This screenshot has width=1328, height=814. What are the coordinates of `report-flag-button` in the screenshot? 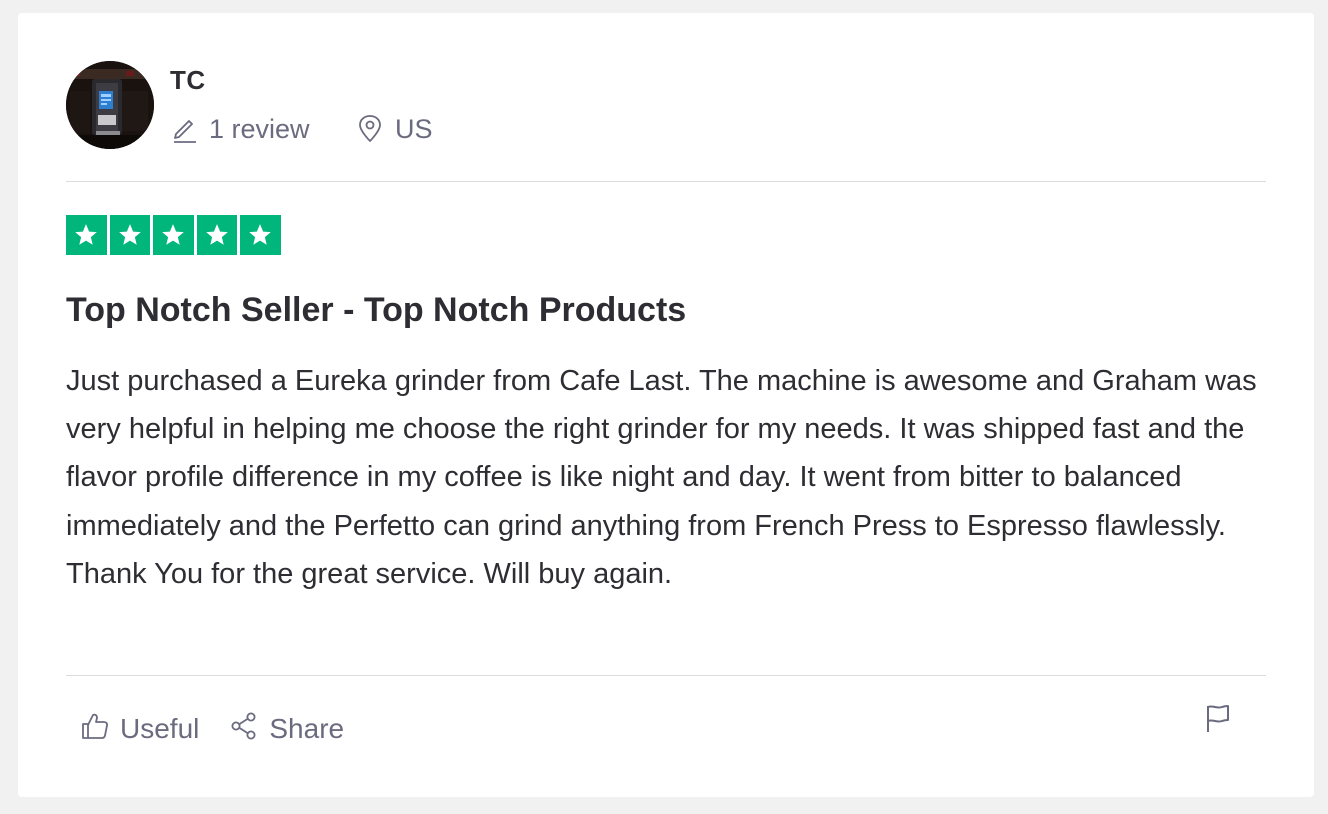 It's located at (1218, 719).